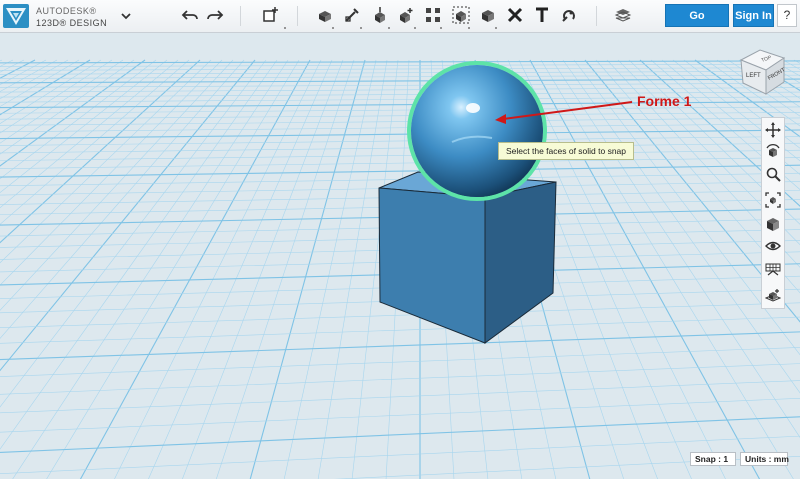 This screenshot has width=800, height=479. I want to click on sketch-icon, so click(325, 15).